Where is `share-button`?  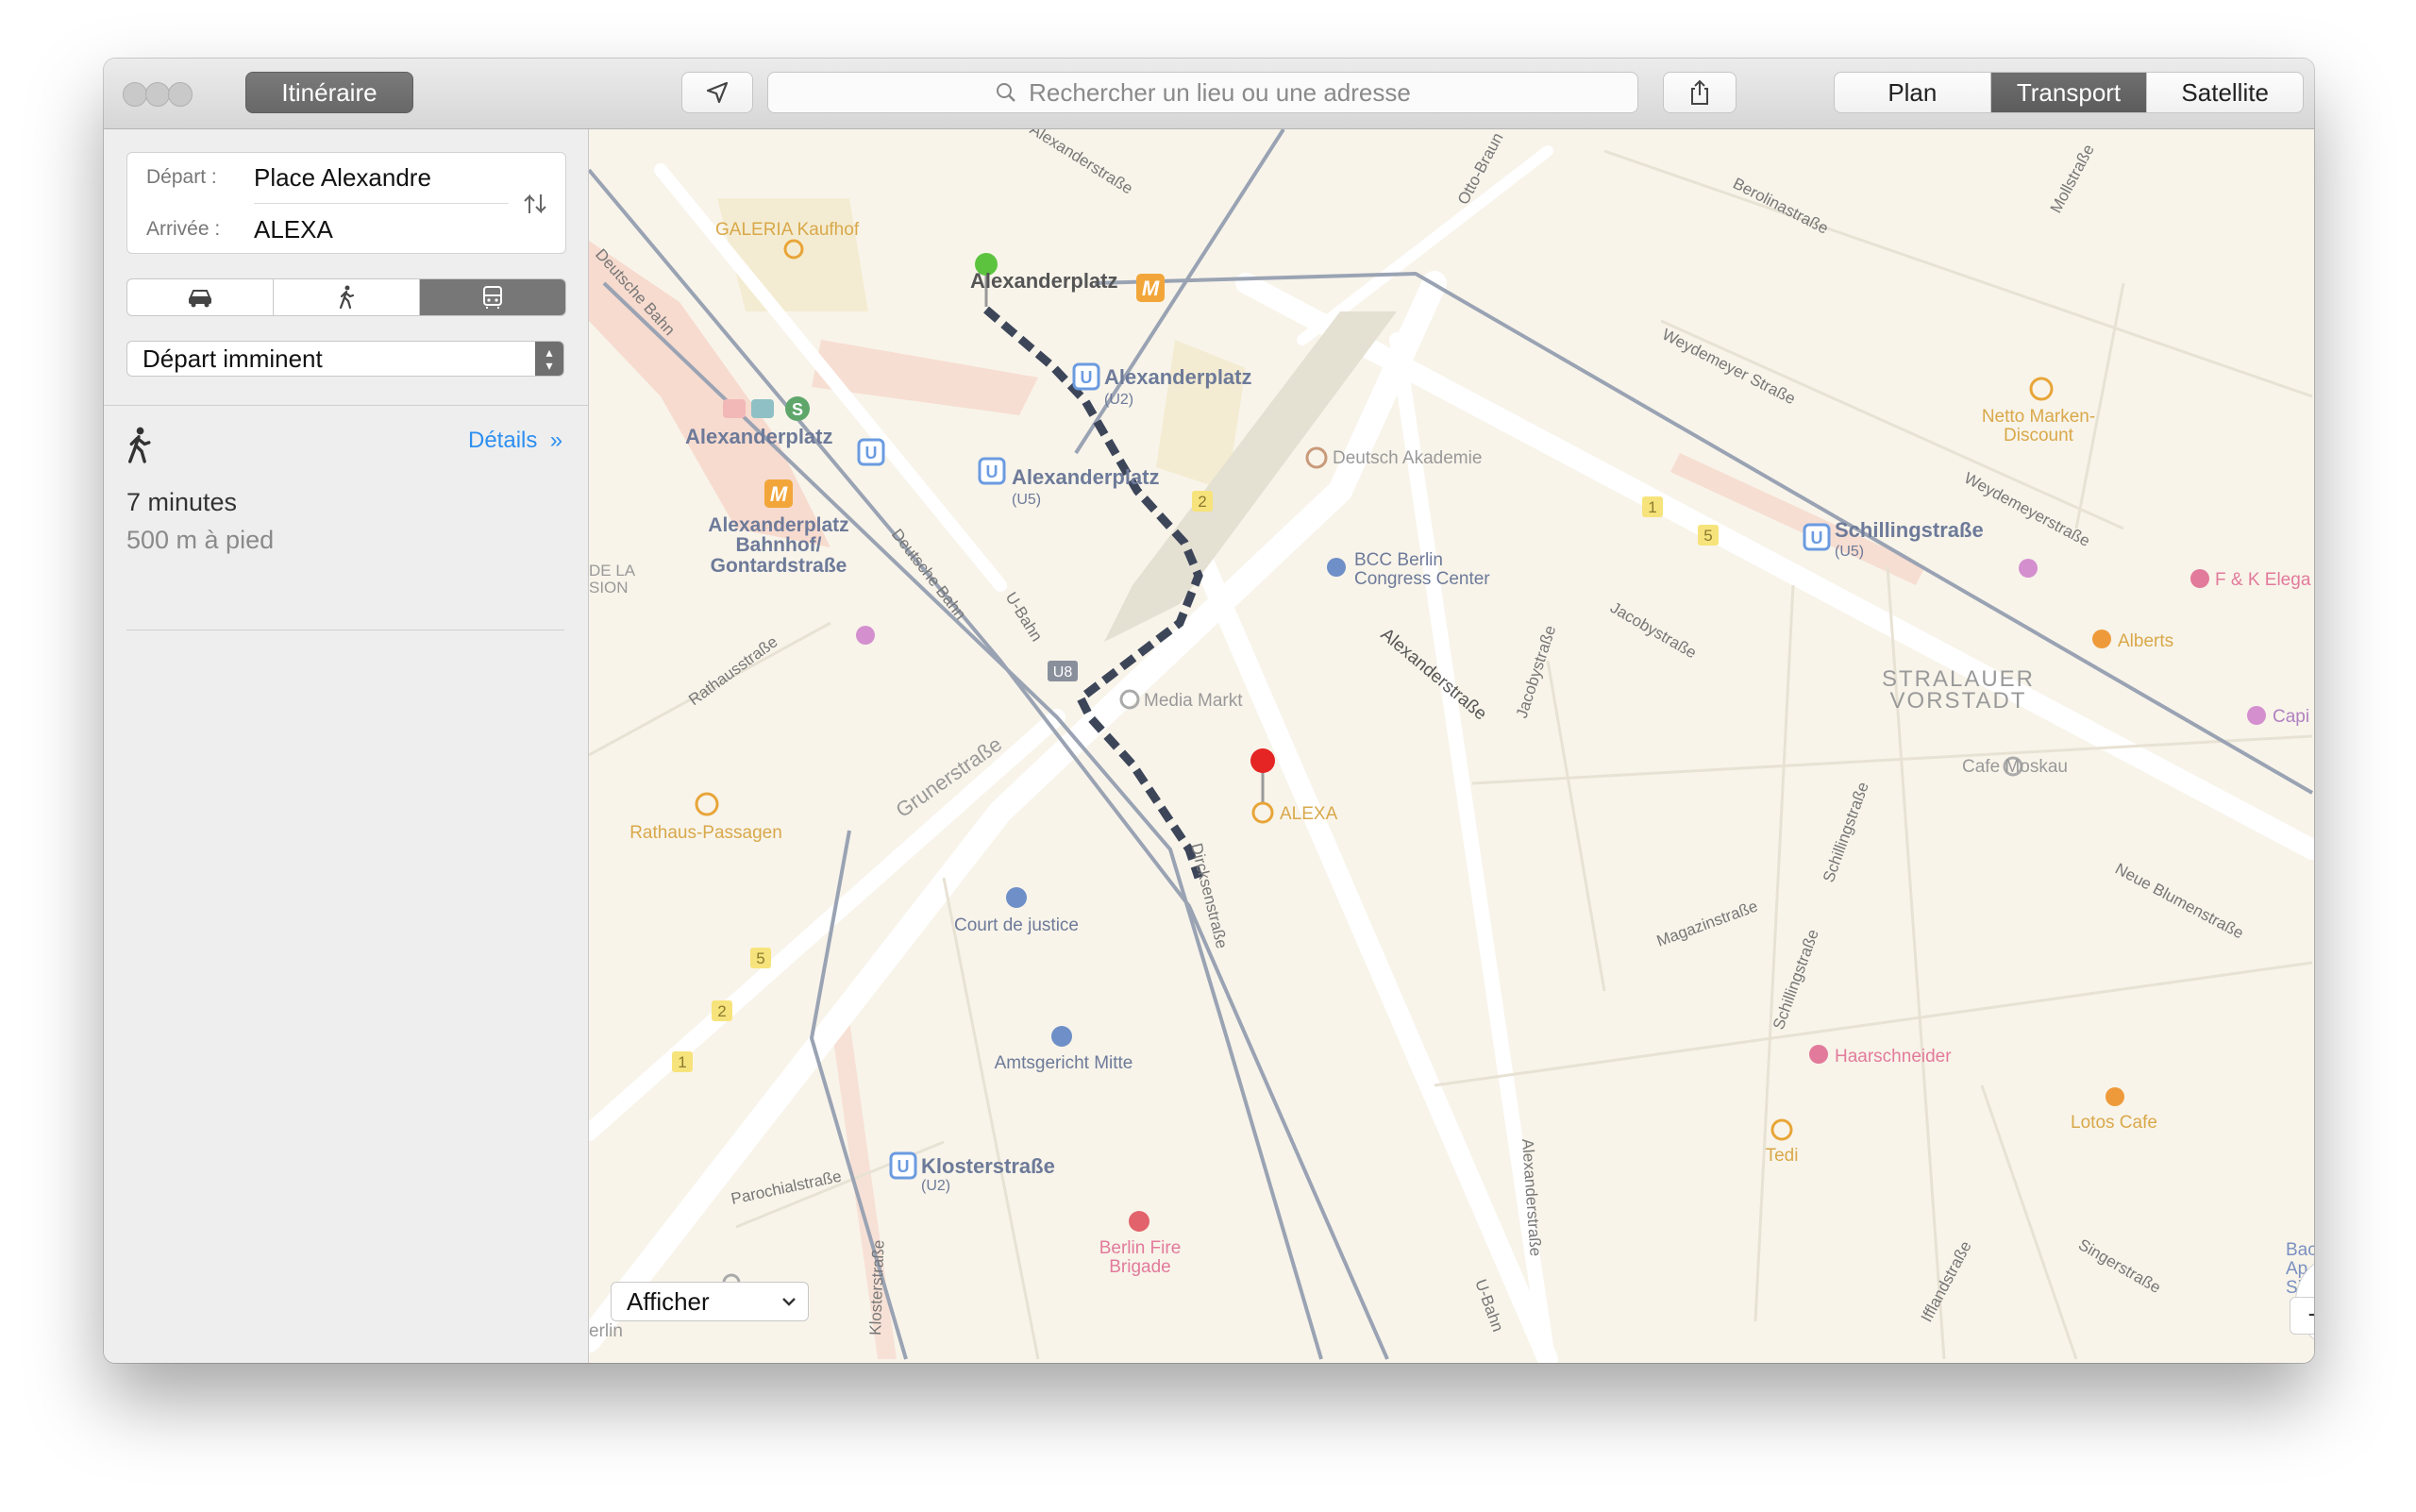
share-button is located at coordinates (1700, 92).